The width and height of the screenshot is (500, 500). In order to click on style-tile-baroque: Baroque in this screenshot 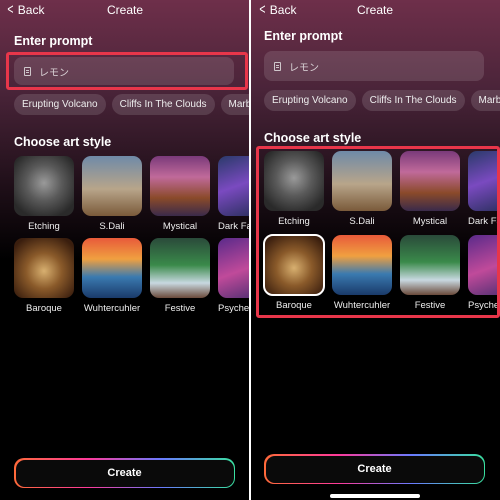, I will do `click(44, 276)`.